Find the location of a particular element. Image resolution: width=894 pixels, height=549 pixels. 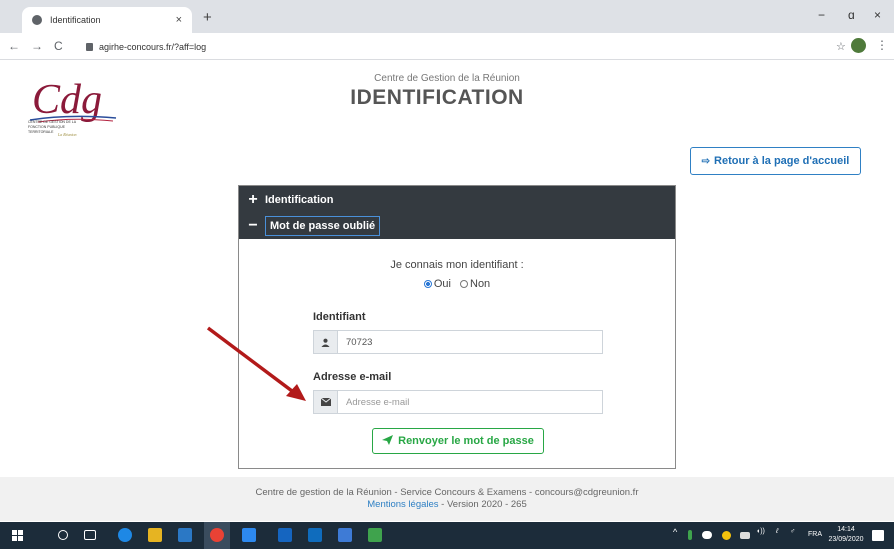

radio-oui: Oui is located at coordinates (437, 284).